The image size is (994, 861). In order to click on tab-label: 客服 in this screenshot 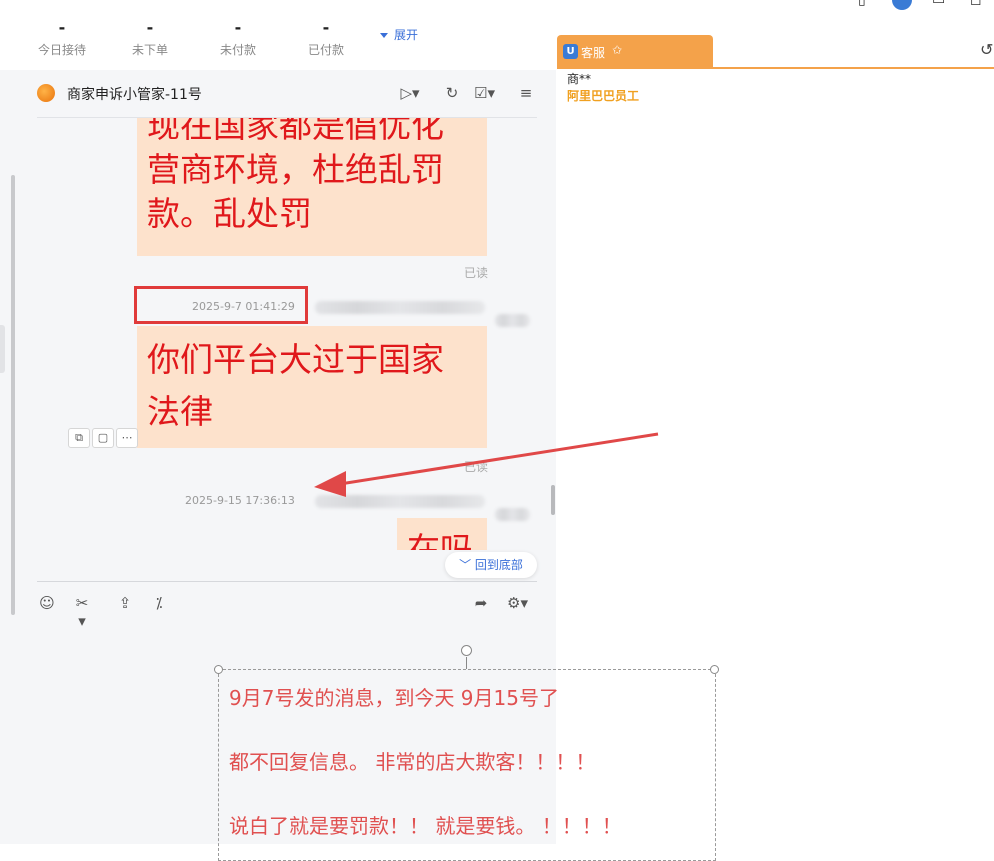, I will do `click(593, 53)`.